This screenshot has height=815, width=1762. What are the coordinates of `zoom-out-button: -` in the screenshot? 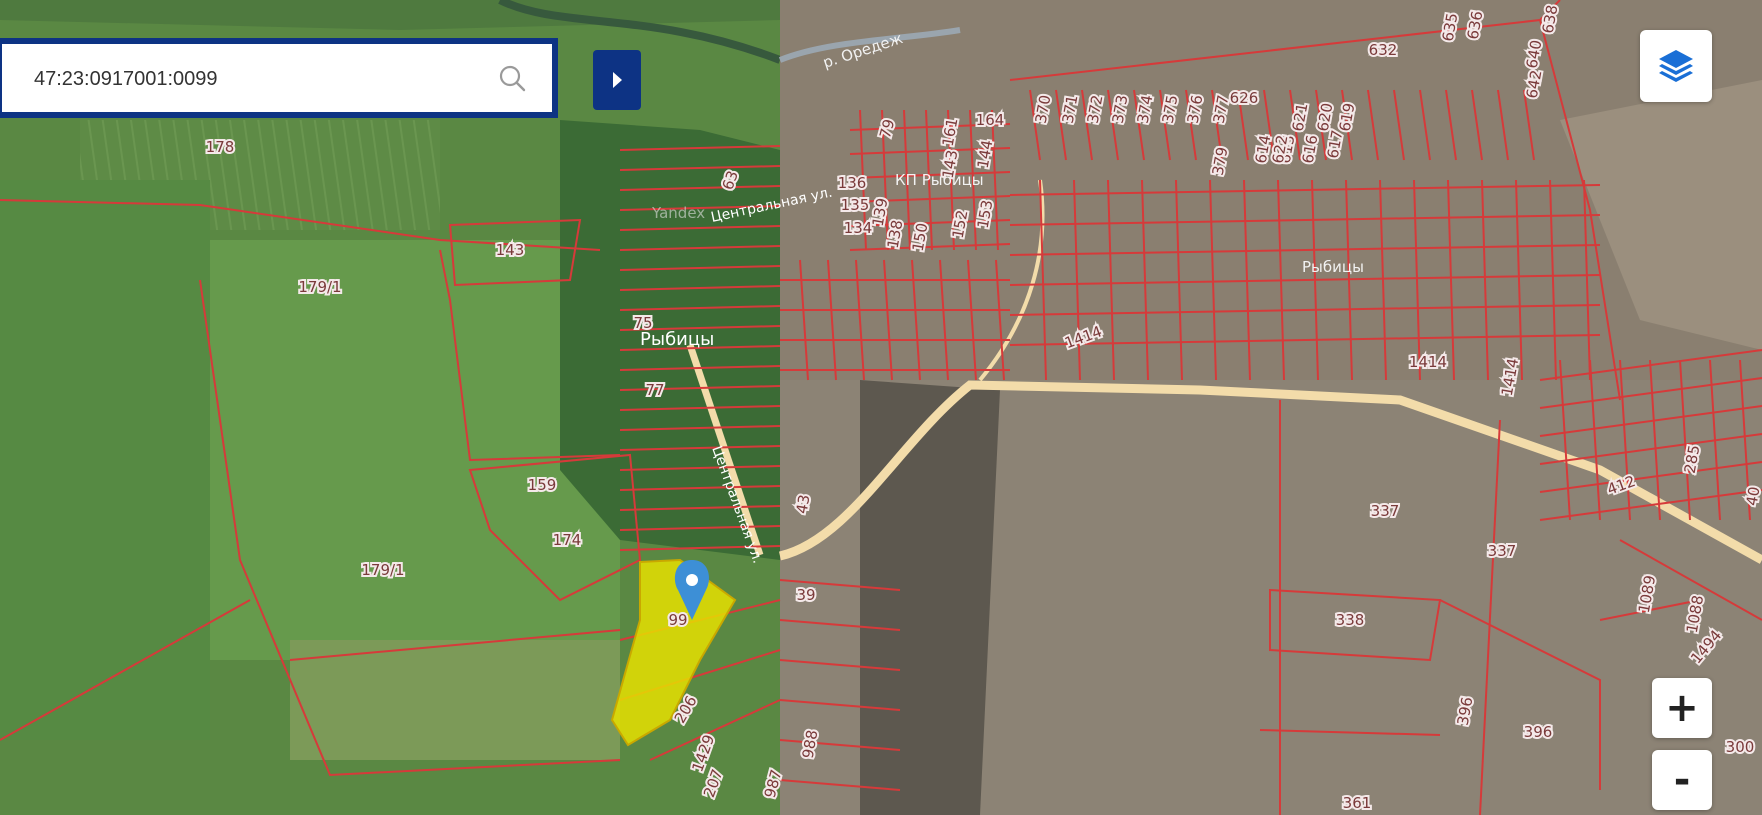 It's located at (1682, 780).